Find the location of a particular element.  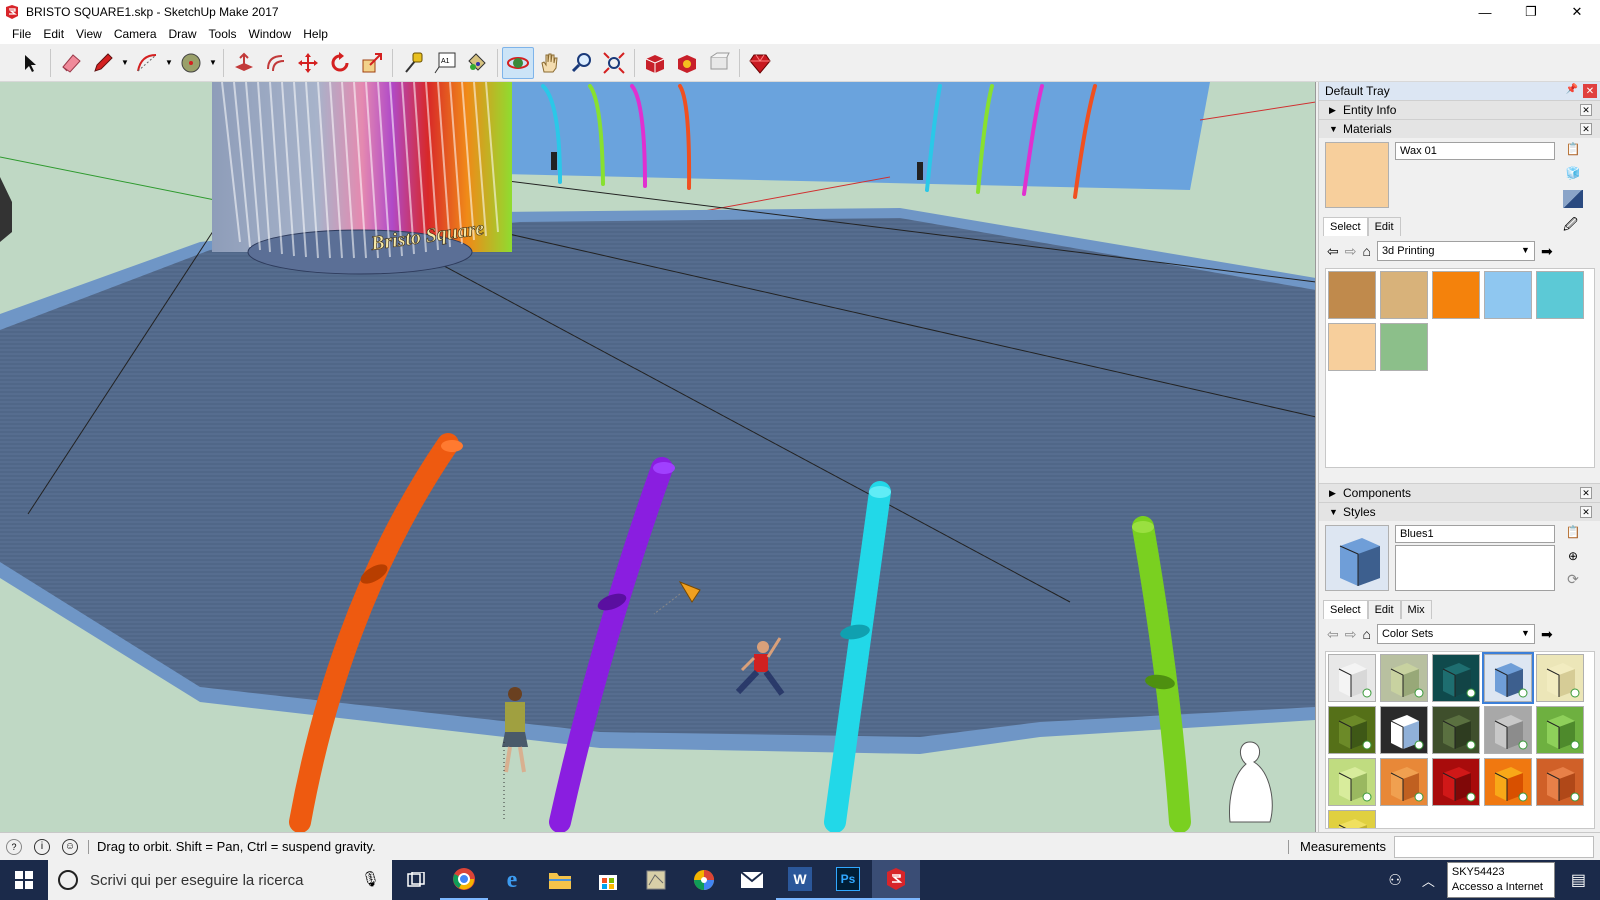

menu-draw: Draw is located at coordinates (183, 34).